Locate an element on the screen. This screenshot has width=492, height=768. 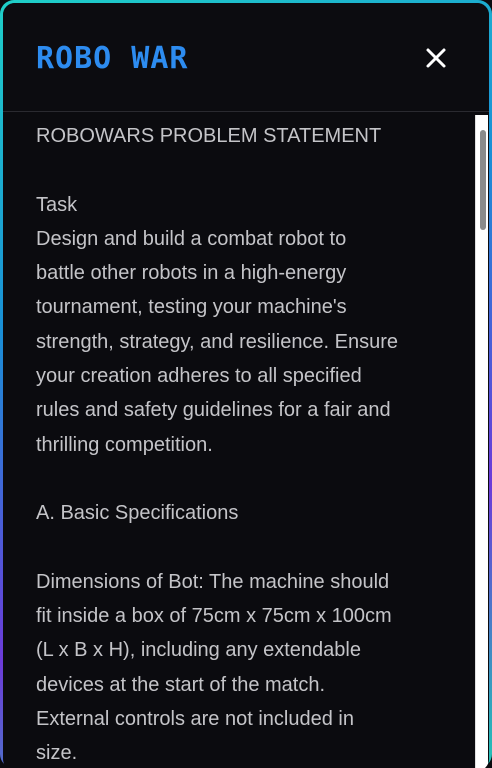
close-button is located at coordinates (436, 58).